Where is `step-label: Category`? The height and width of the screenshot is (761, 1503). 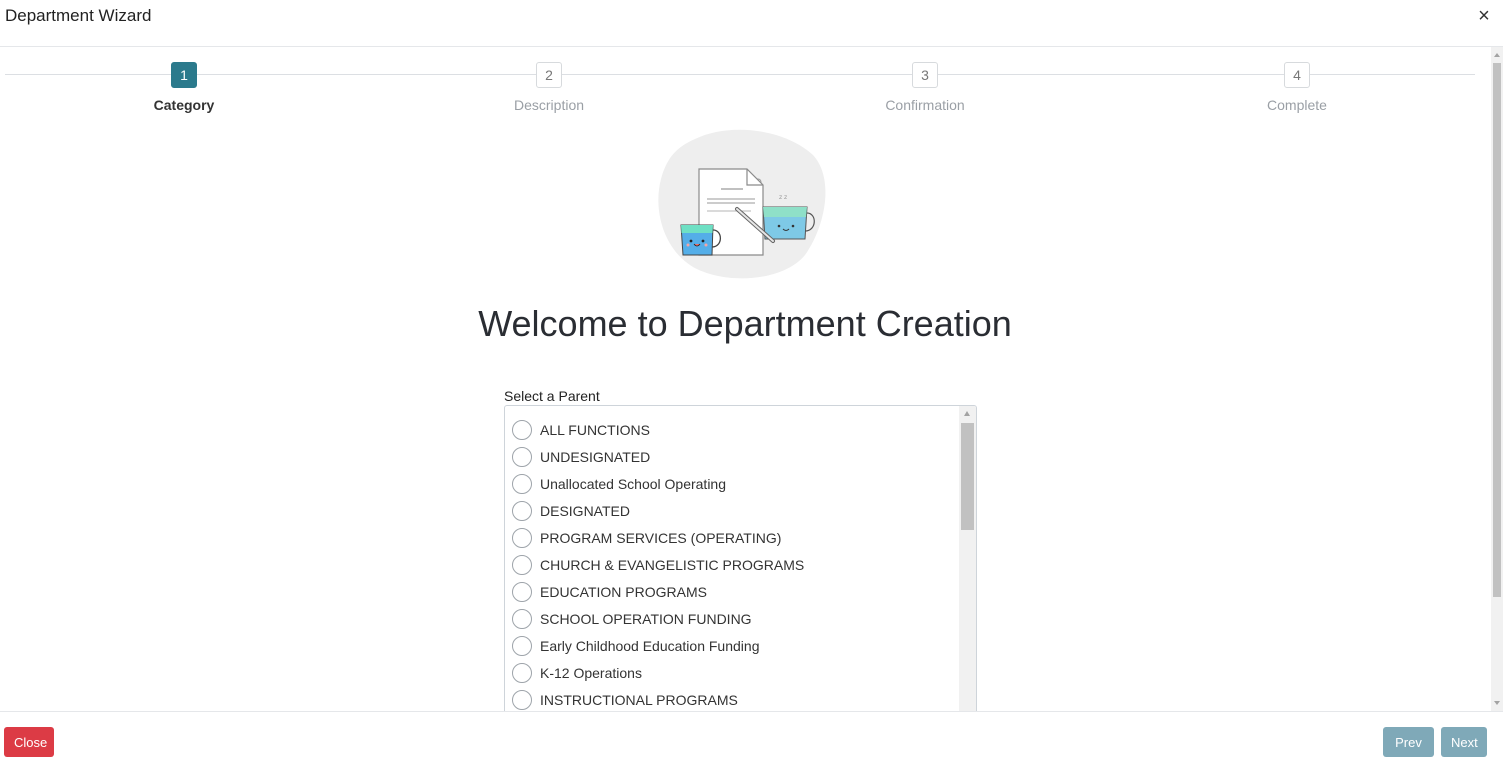 step-label: Category is located at coordinates (184, 105).